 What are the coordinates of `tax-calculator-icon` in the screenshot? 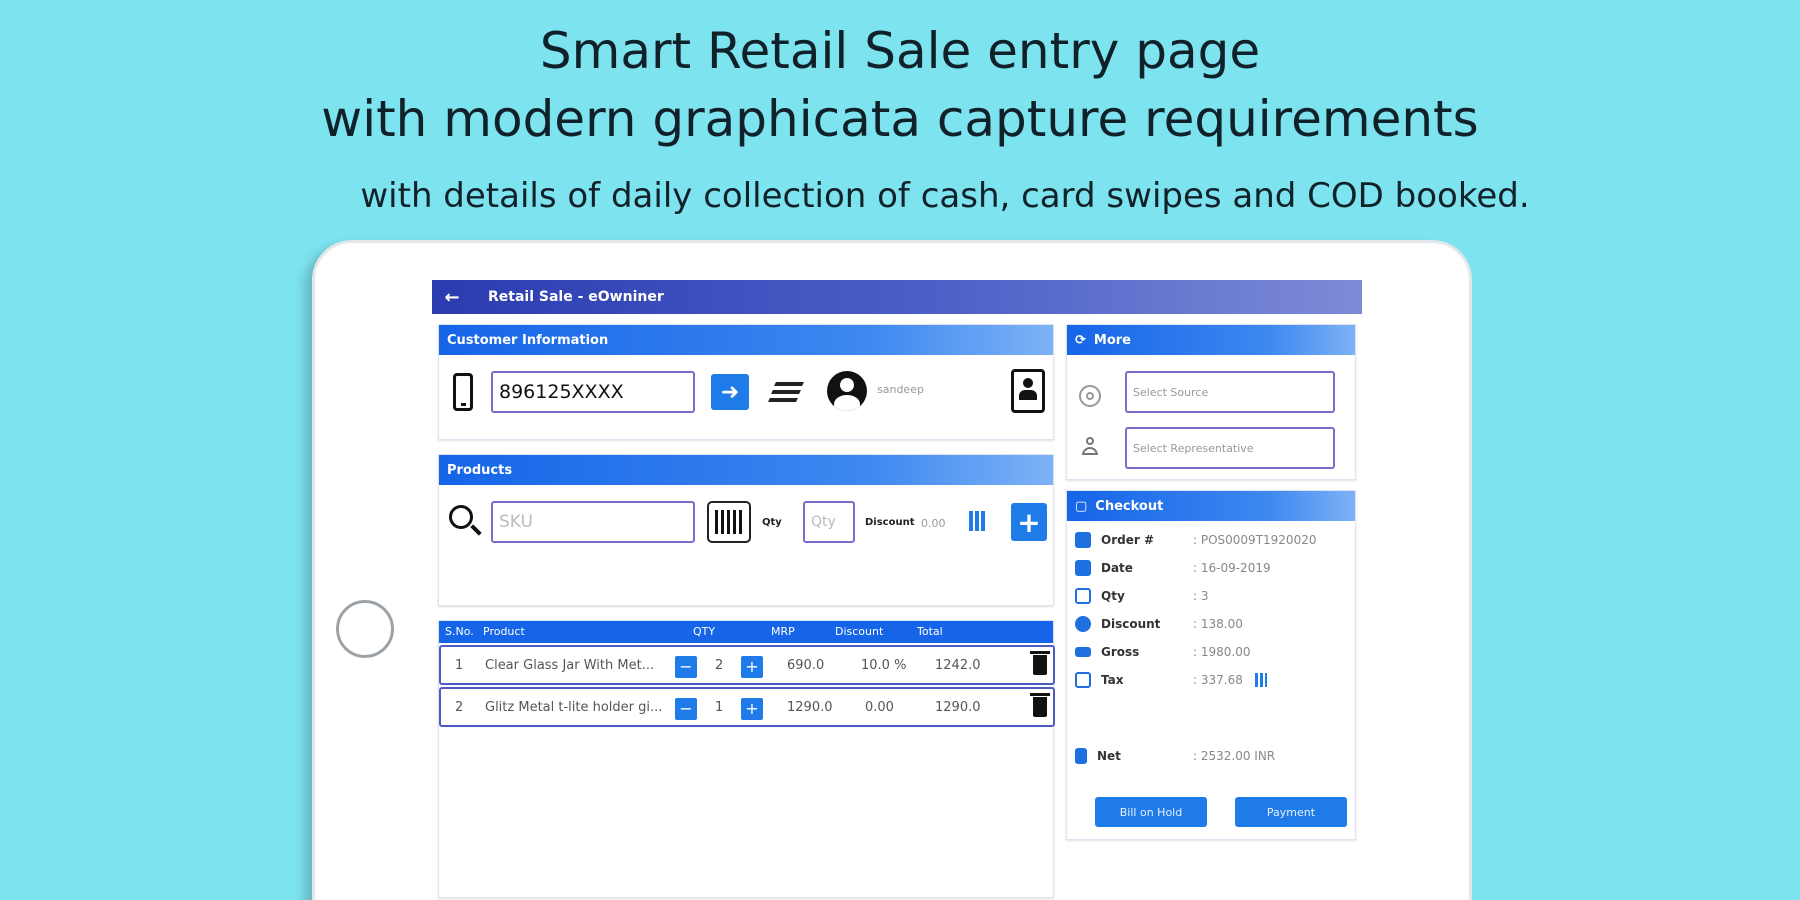 It's located at (1260, 680).